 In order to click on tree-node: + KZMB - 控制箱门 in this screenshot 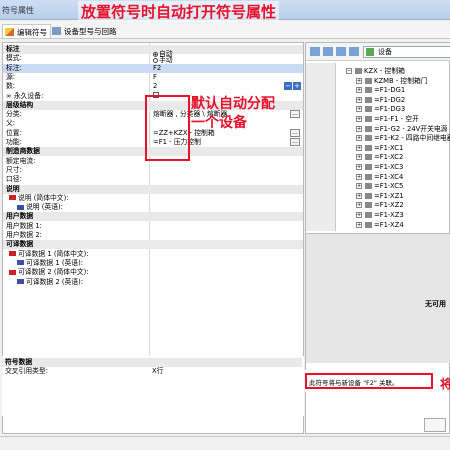, I will do `click(392, 81)`.